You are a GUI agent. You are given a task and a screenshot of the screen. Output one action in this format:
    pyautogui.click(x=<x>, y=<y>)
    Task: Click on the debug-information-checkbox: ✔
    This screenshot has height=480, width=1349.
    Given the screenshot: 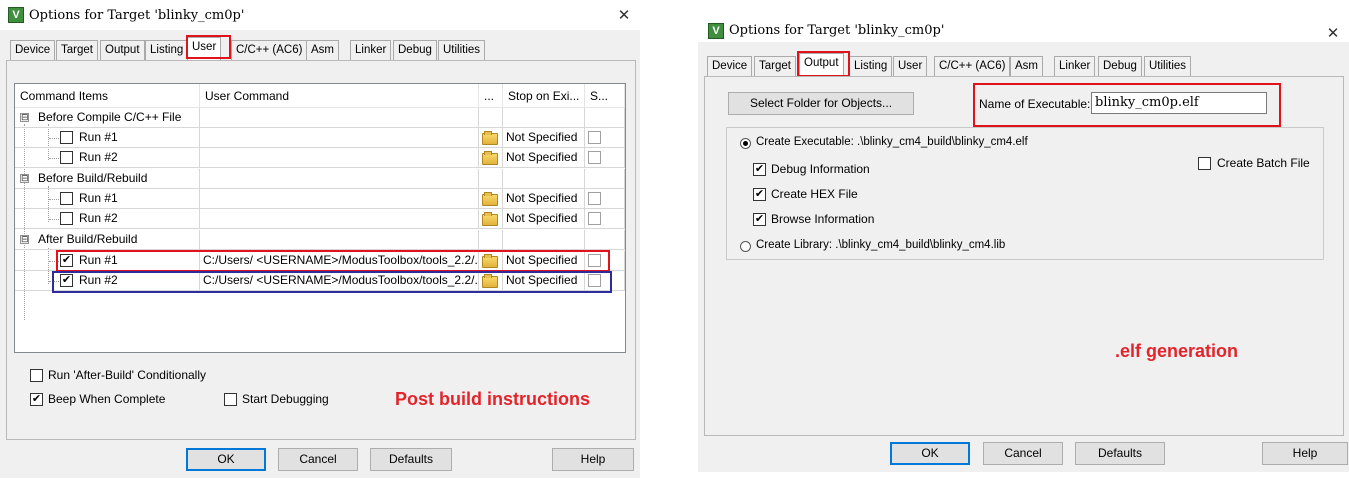 What is the action you would take?
    pyautogui.click(x=759, y=169)
    